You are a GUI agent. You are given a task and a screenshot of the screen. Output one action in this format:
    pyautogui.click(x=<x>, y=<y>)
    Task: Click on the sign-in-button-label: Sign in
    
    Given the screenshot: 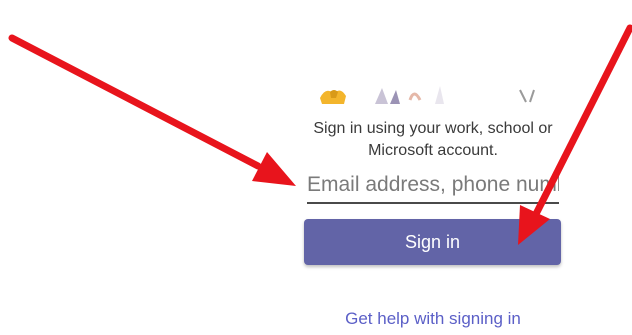 What is the action you would take?
    pyautogui.click(x=432, y=241)
    